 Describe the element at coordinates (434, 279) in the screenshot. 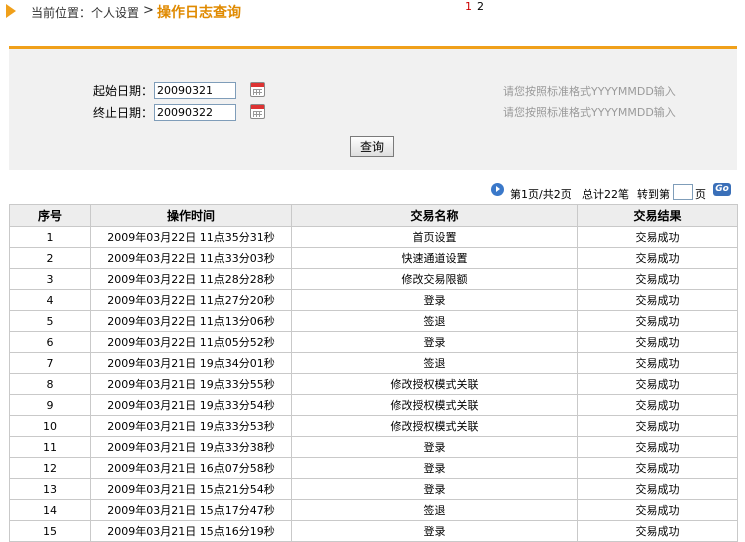

I see `cell-transaction: 修改交易限额` at that location.